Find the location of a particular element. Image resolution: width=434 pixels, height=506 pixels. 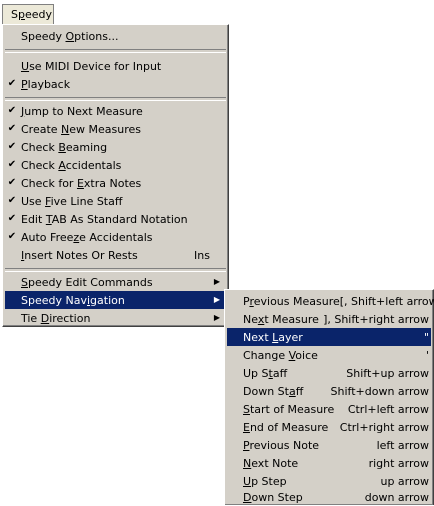

menu-title-pre: S is located at coordinates (14, 14).